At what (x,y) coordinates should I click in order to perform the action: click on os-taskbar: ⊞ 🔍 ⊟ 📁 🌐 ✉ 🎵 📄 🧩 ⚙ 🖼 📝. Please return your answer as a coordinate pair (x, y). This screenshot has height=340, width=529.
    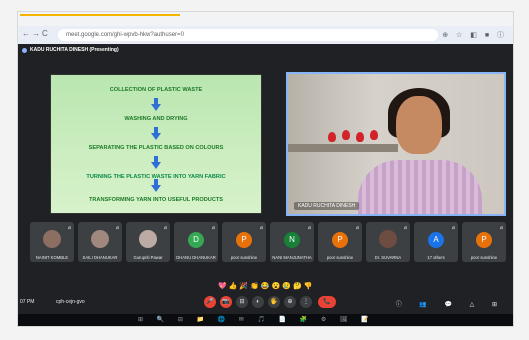
    Looking at the image, I should click on (265, 320).